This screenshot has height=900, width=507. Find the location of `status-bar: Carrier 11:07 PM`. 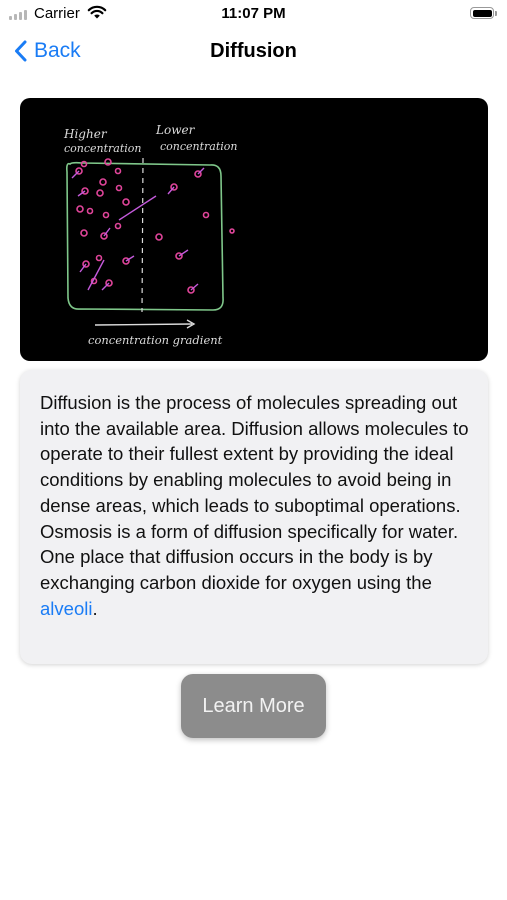

status-bar: Carrier 11:07 PM is located at coordinates (253, 14).